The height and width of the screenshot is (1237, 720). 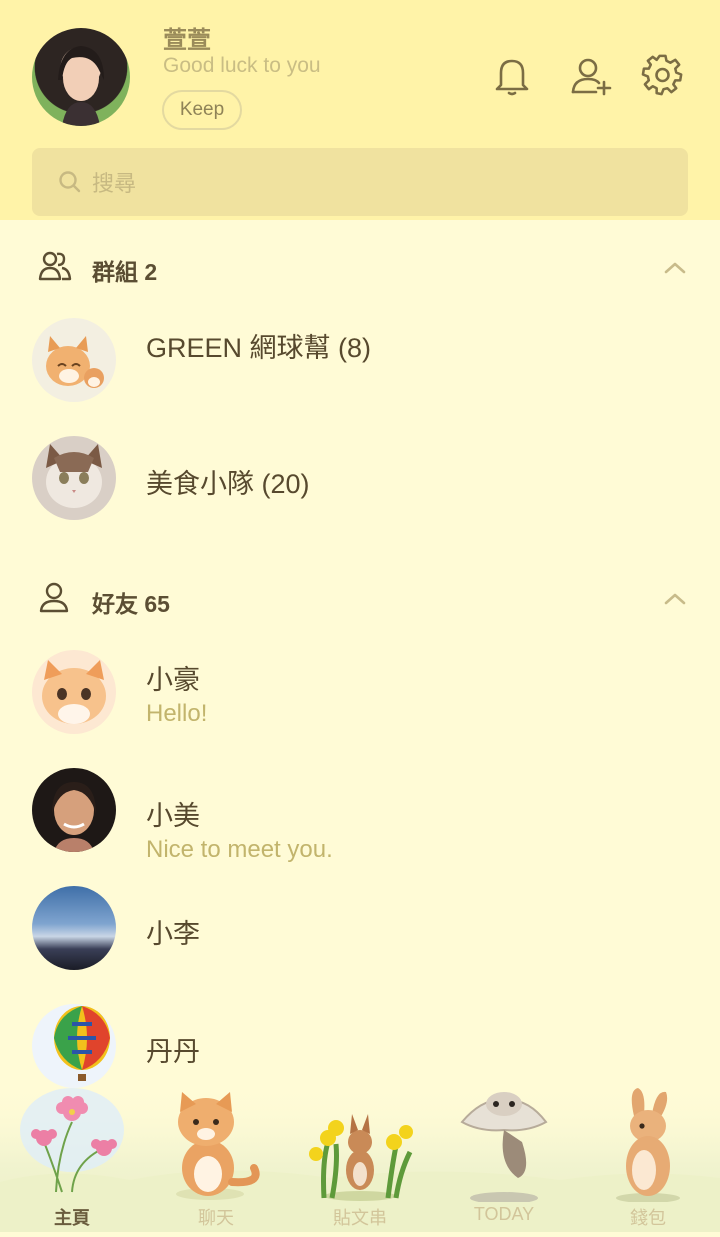 What do you see at coordinates (72, 1140) in the screenshot?
I see `flower-icon` at bounding box center [72, 1140].